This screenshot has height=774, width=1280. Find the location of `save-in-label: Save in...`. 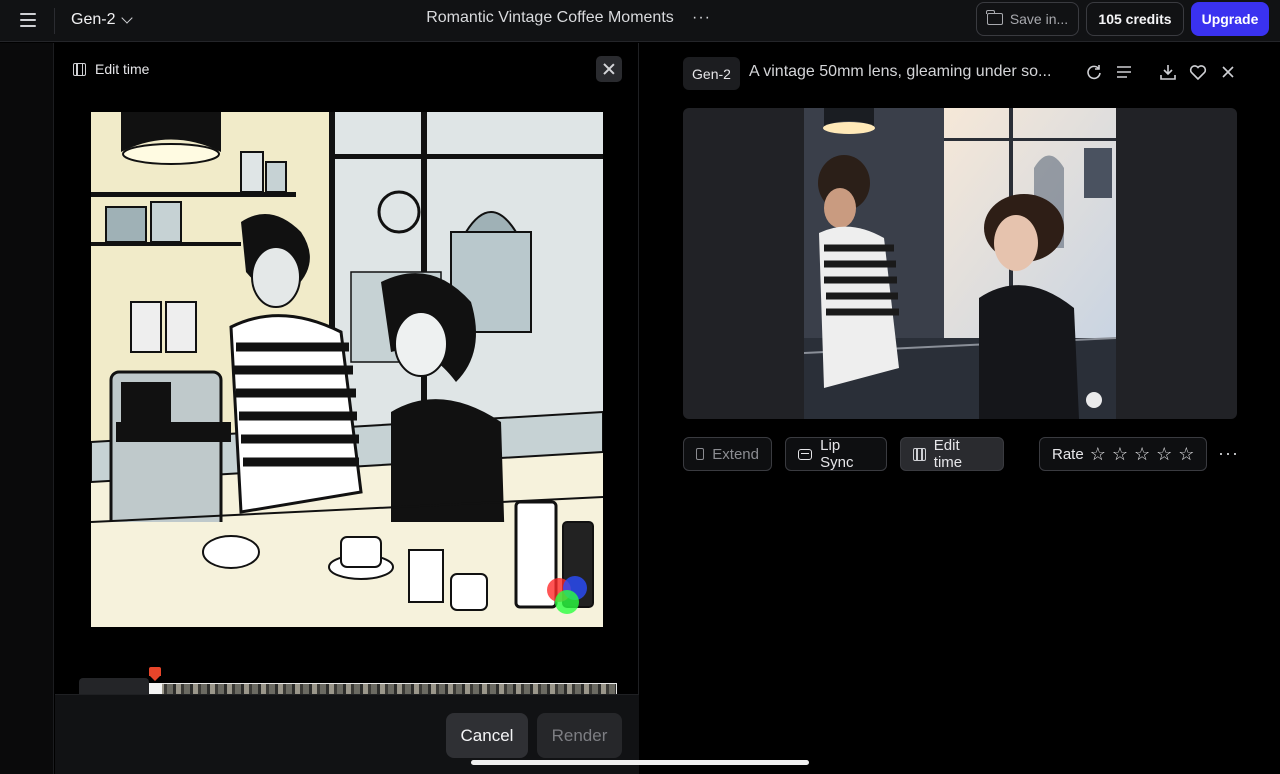

save-in-label: Save in... is located at coordinates (1039, 19).